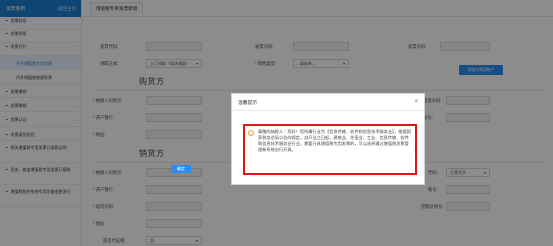  I want to click on close-icon: ×, so click(416, 102).